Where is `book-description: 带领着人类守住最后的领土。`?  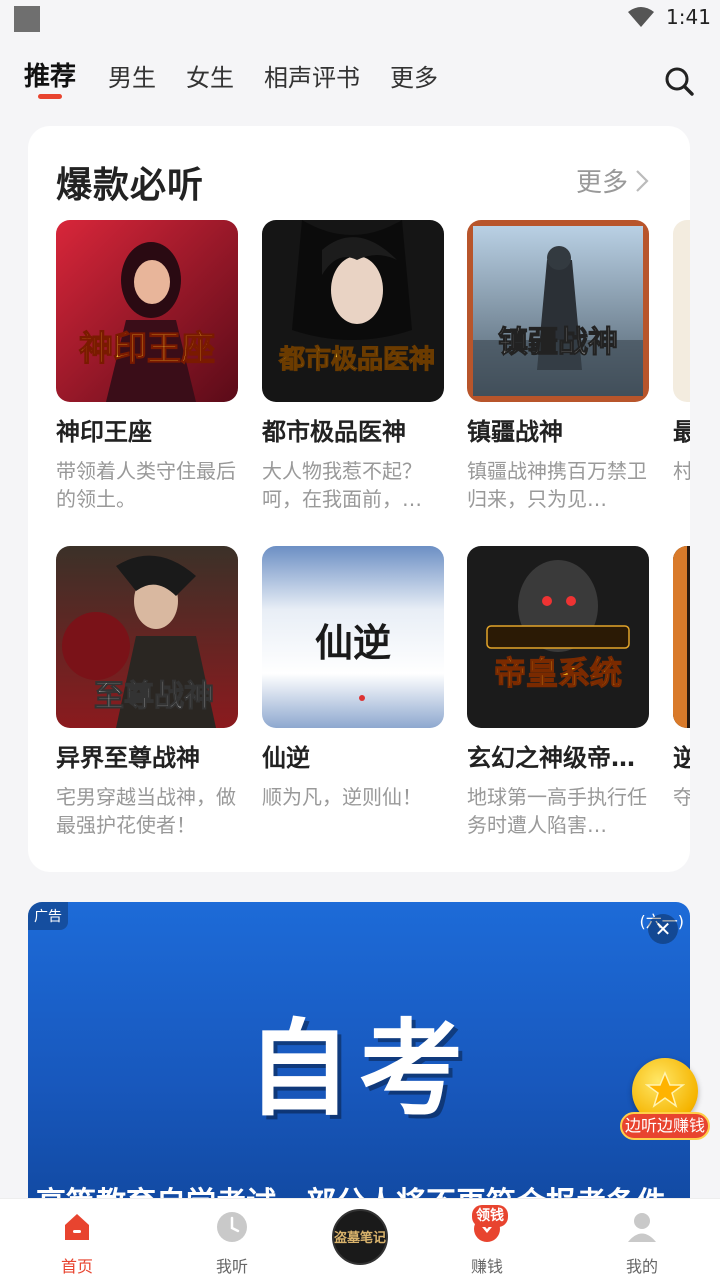
book-description: 带领着人类守住最后的领土。 is located at coordinates (146, 485).